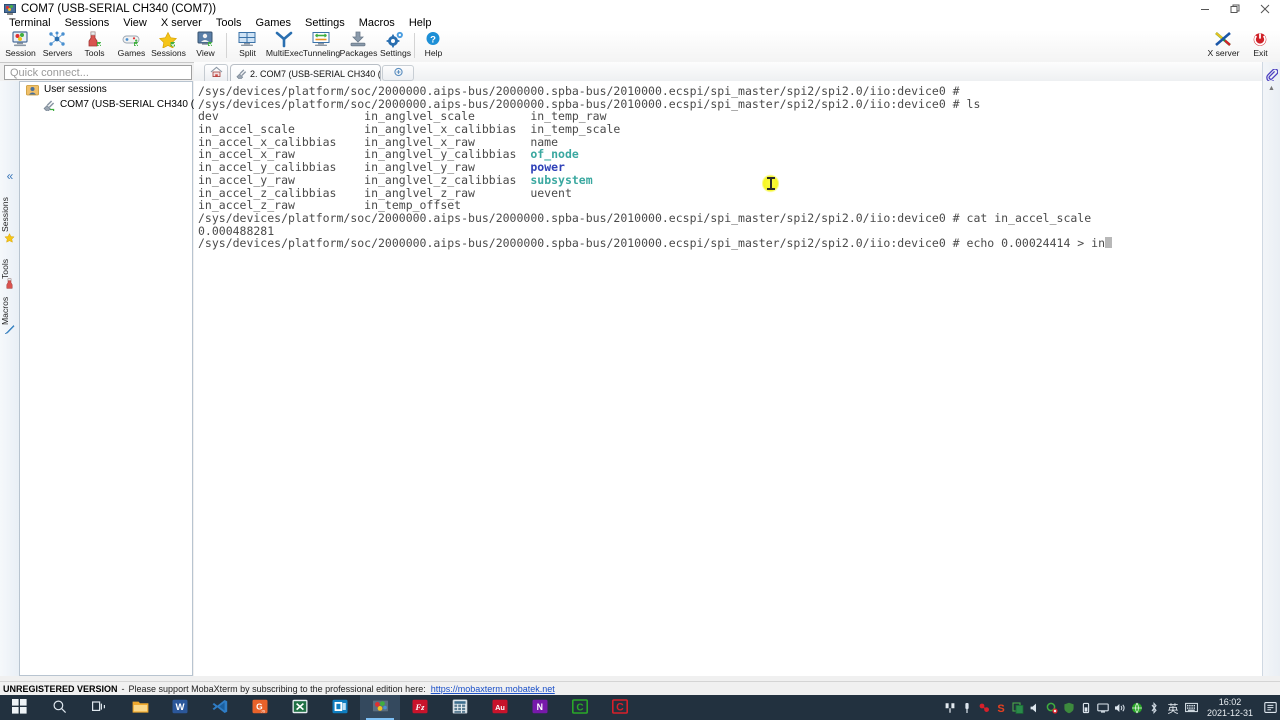  I want to click on taskbar-app-vscode, so click(220, 707).